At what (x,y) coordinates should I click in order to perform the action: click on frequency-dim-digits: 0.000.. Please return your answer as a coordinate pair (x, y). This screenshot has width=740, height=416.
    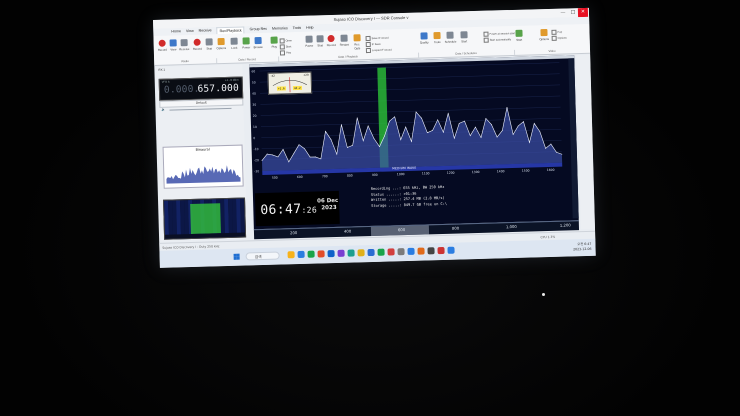
    Looking at the image, I should click on (181, 89).